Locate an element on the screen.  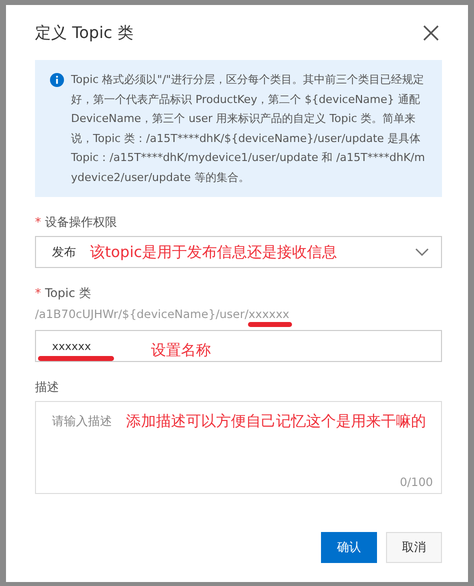
info-icon is located at coordinates (57, 80).